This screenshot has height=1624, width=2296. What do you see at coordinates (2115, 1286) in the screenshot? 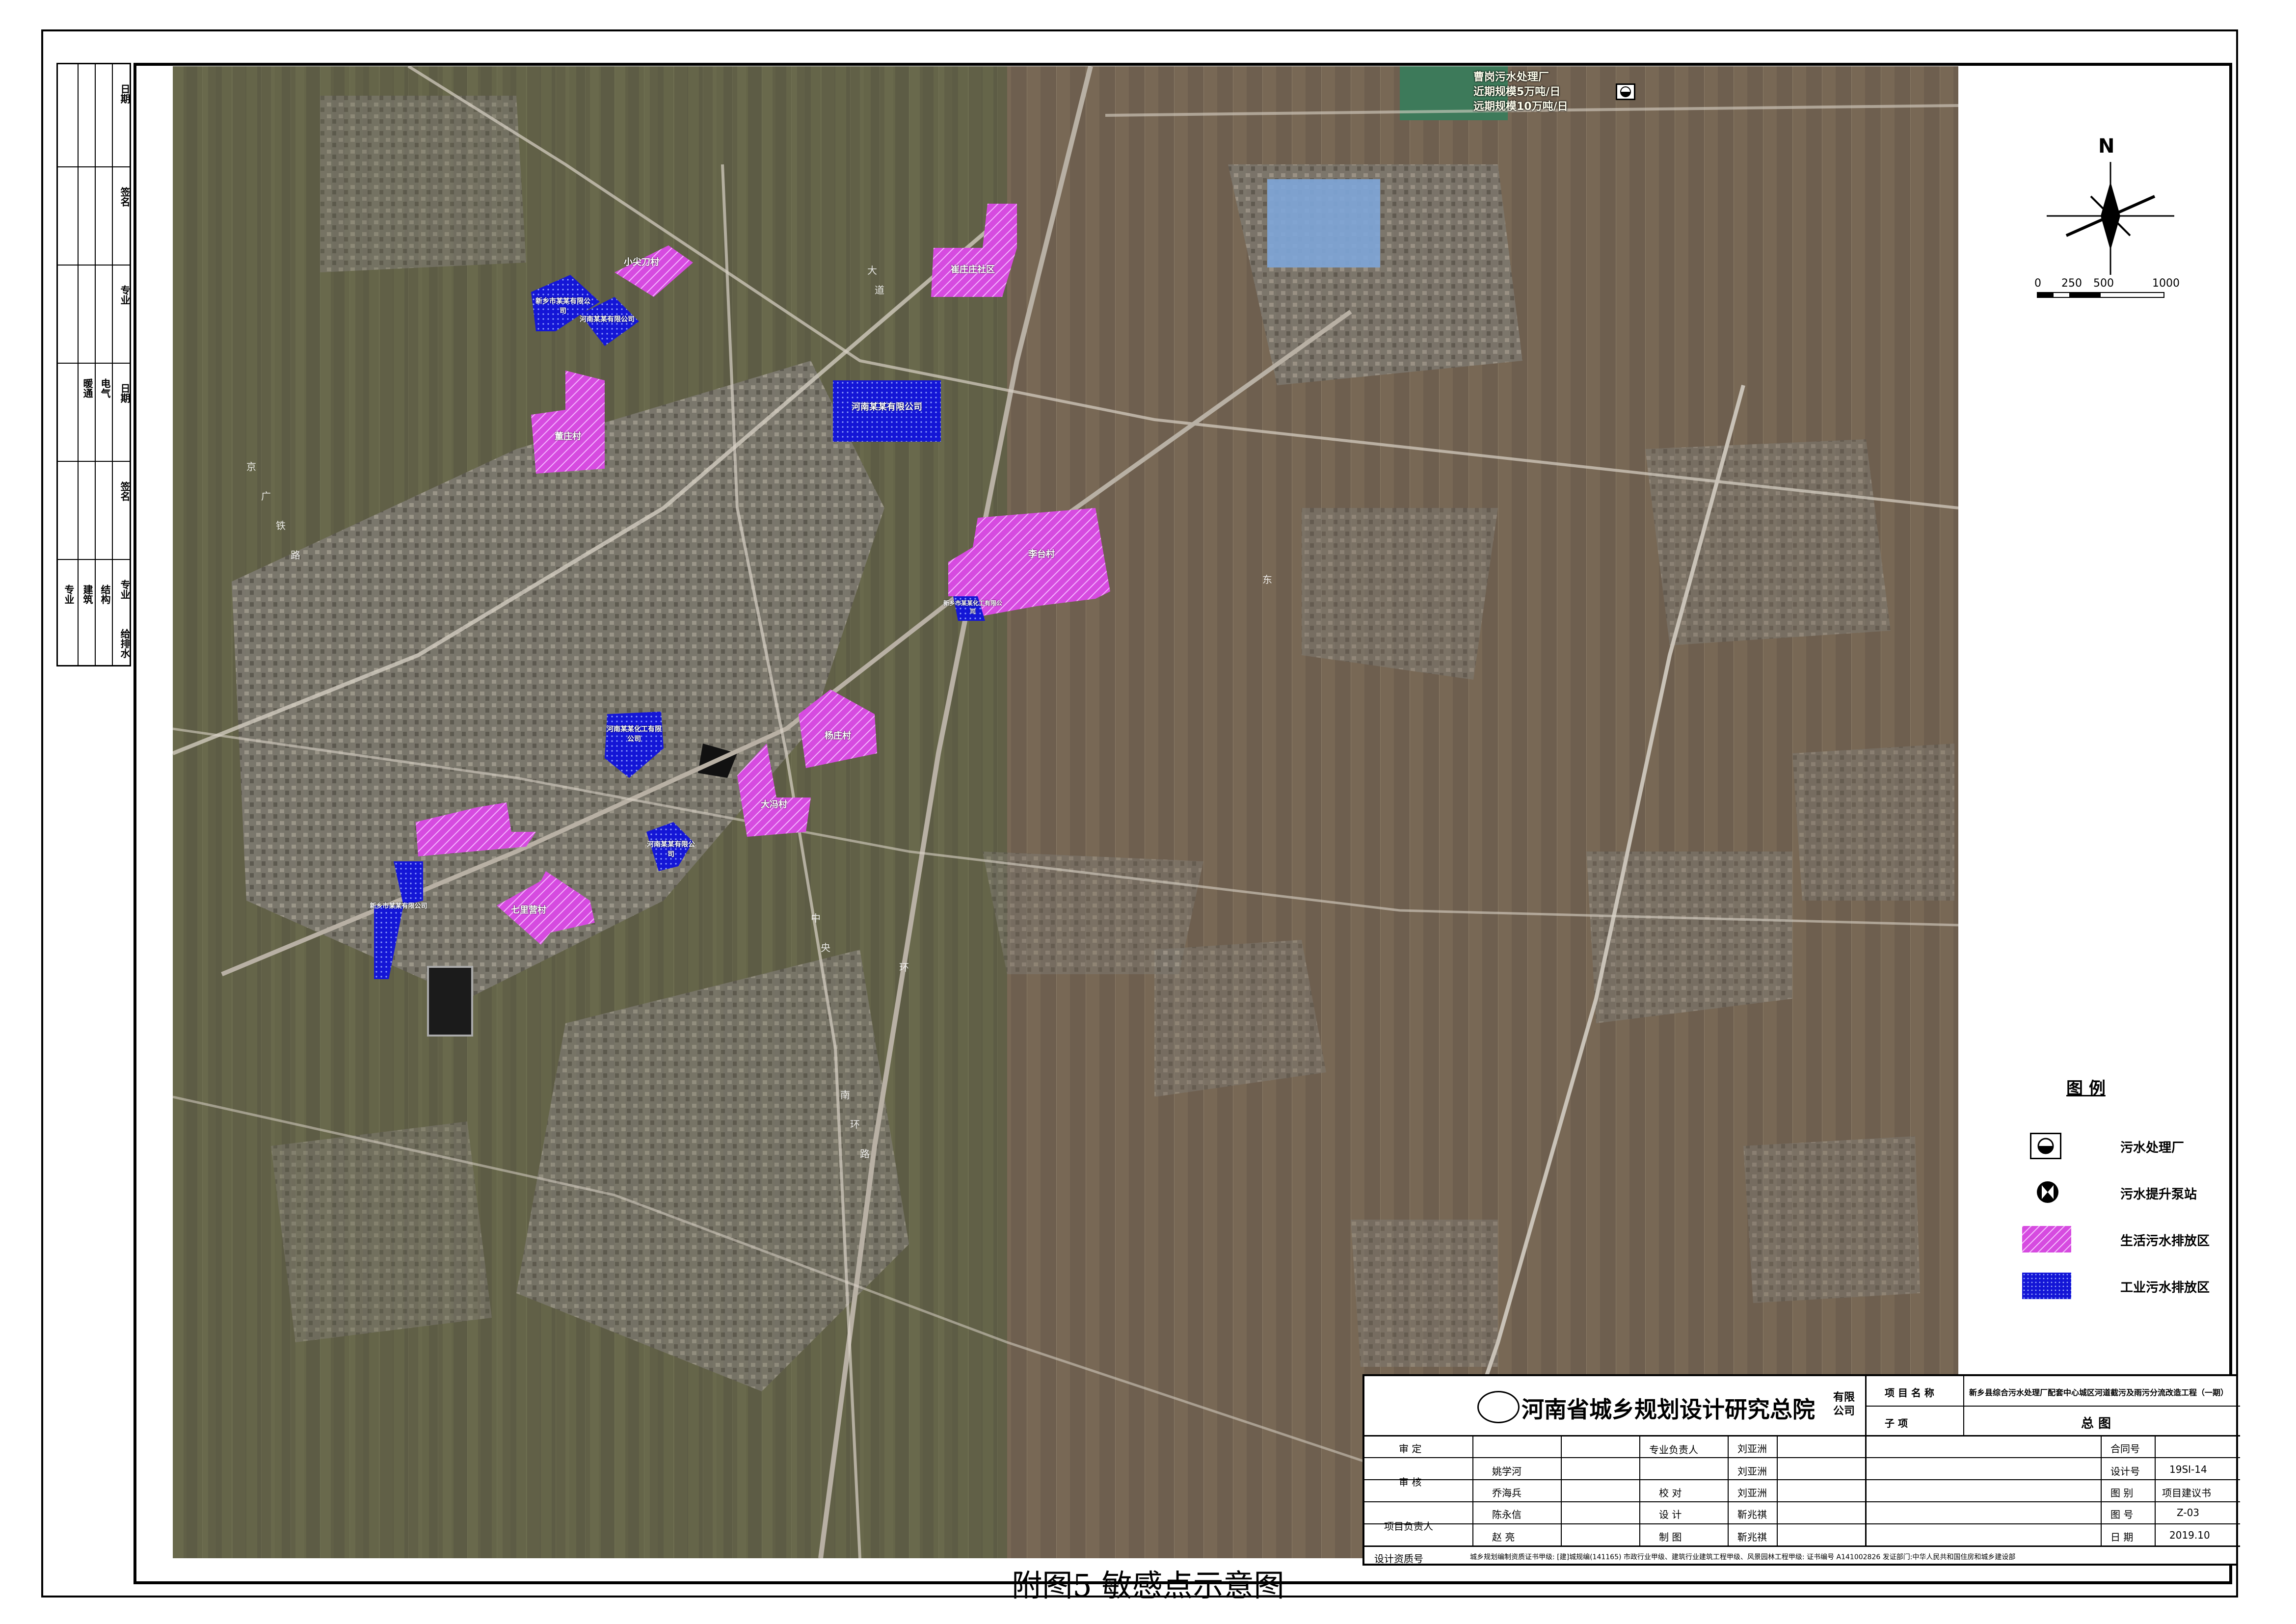
I see `legend-item: 工业污水排放区` at bounding box center [2115, 1286].